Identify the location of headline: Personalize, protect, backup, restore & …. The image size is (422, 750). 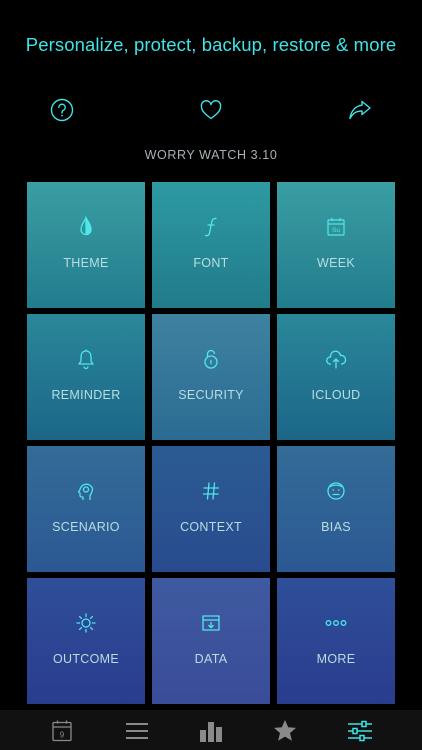
(211, 44).